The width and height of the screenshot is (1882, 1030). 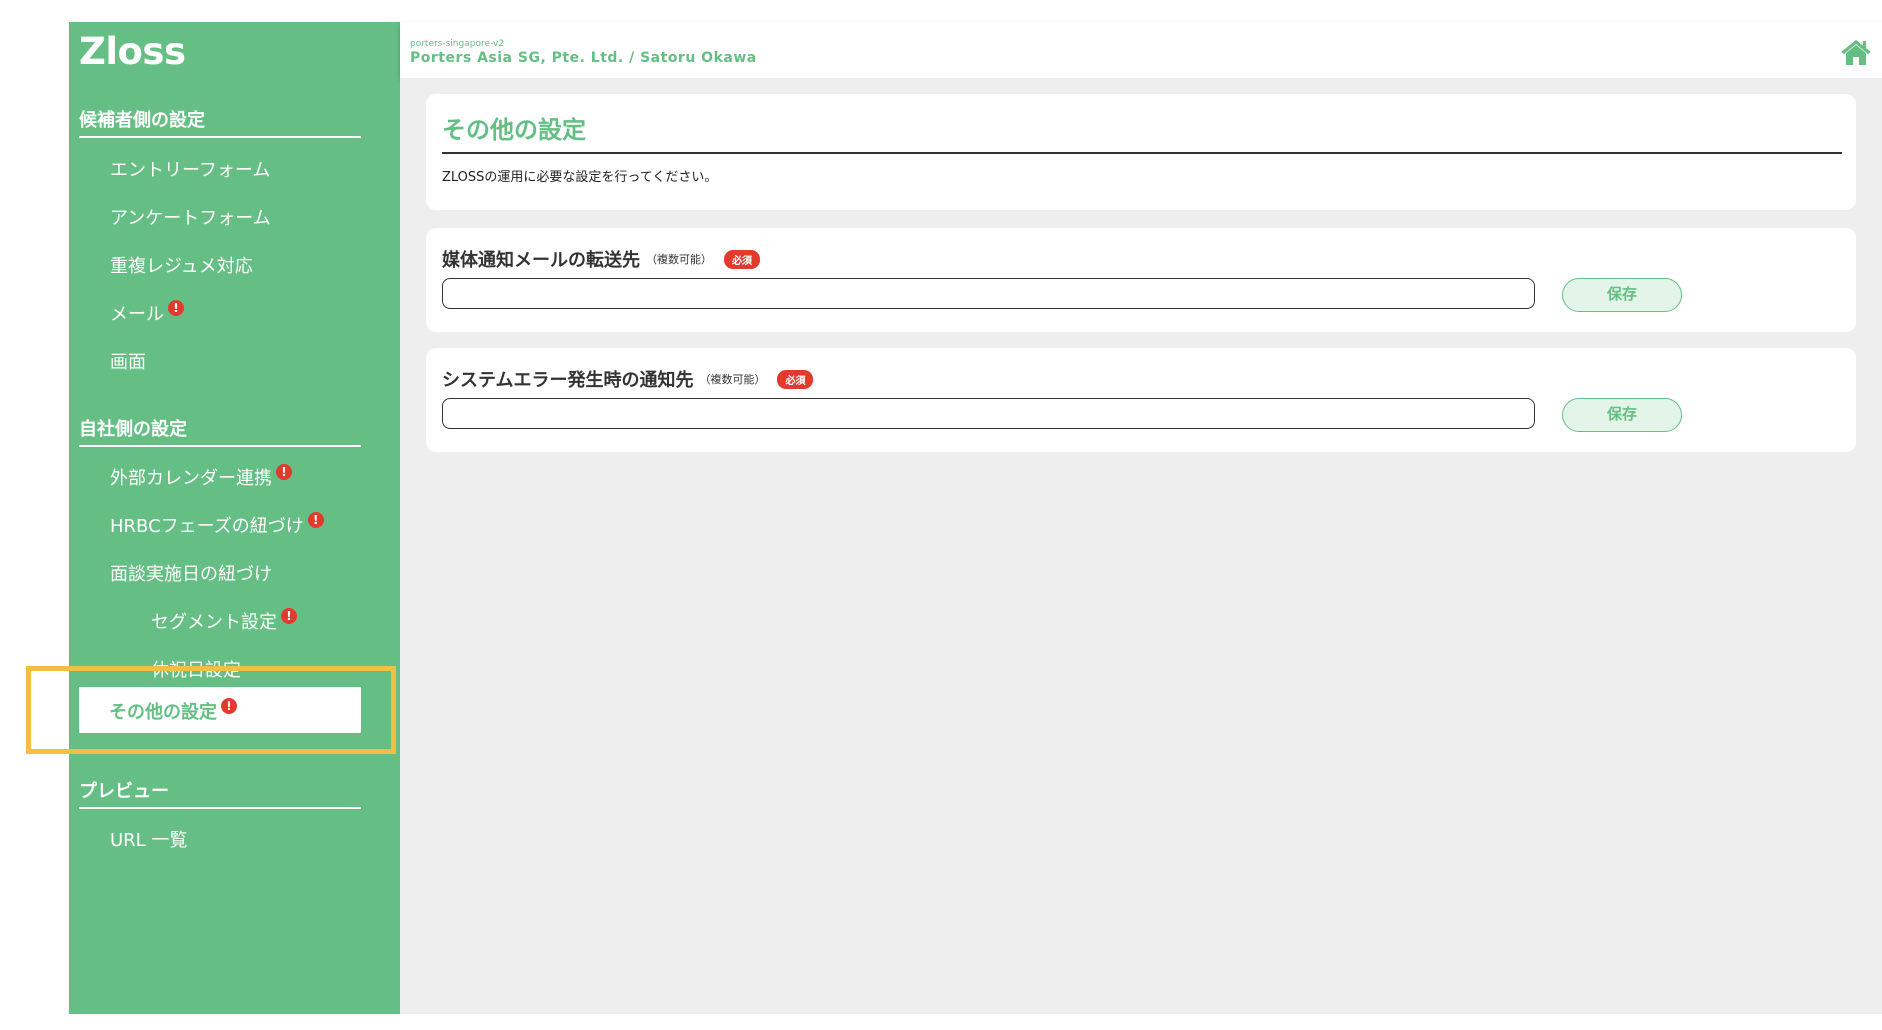 I want to click on tenant-id: porters-singapore-v2, so click(x=457, y=44).